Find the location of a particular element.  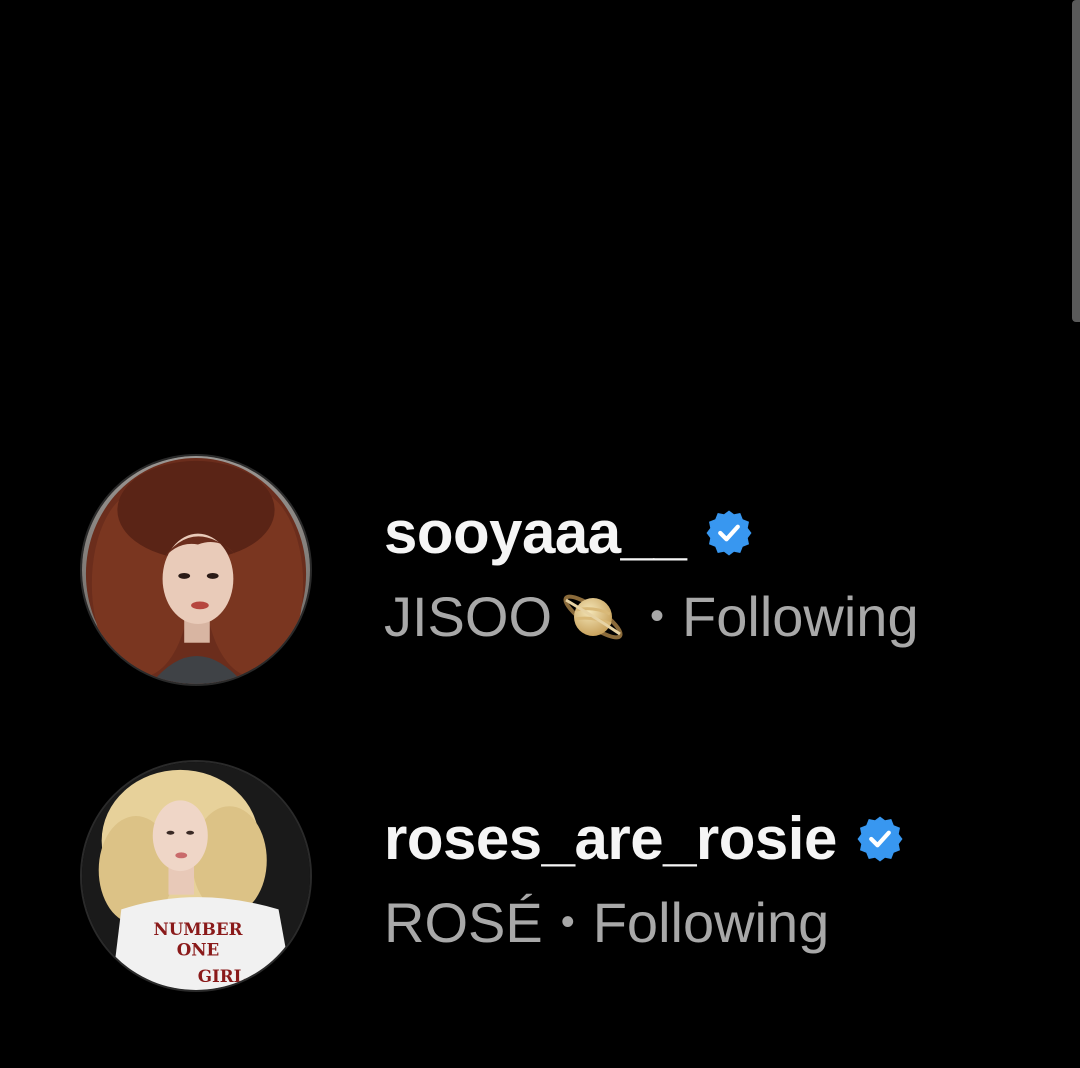

saturn-emoji-icon is located at coordinates (593, 617).